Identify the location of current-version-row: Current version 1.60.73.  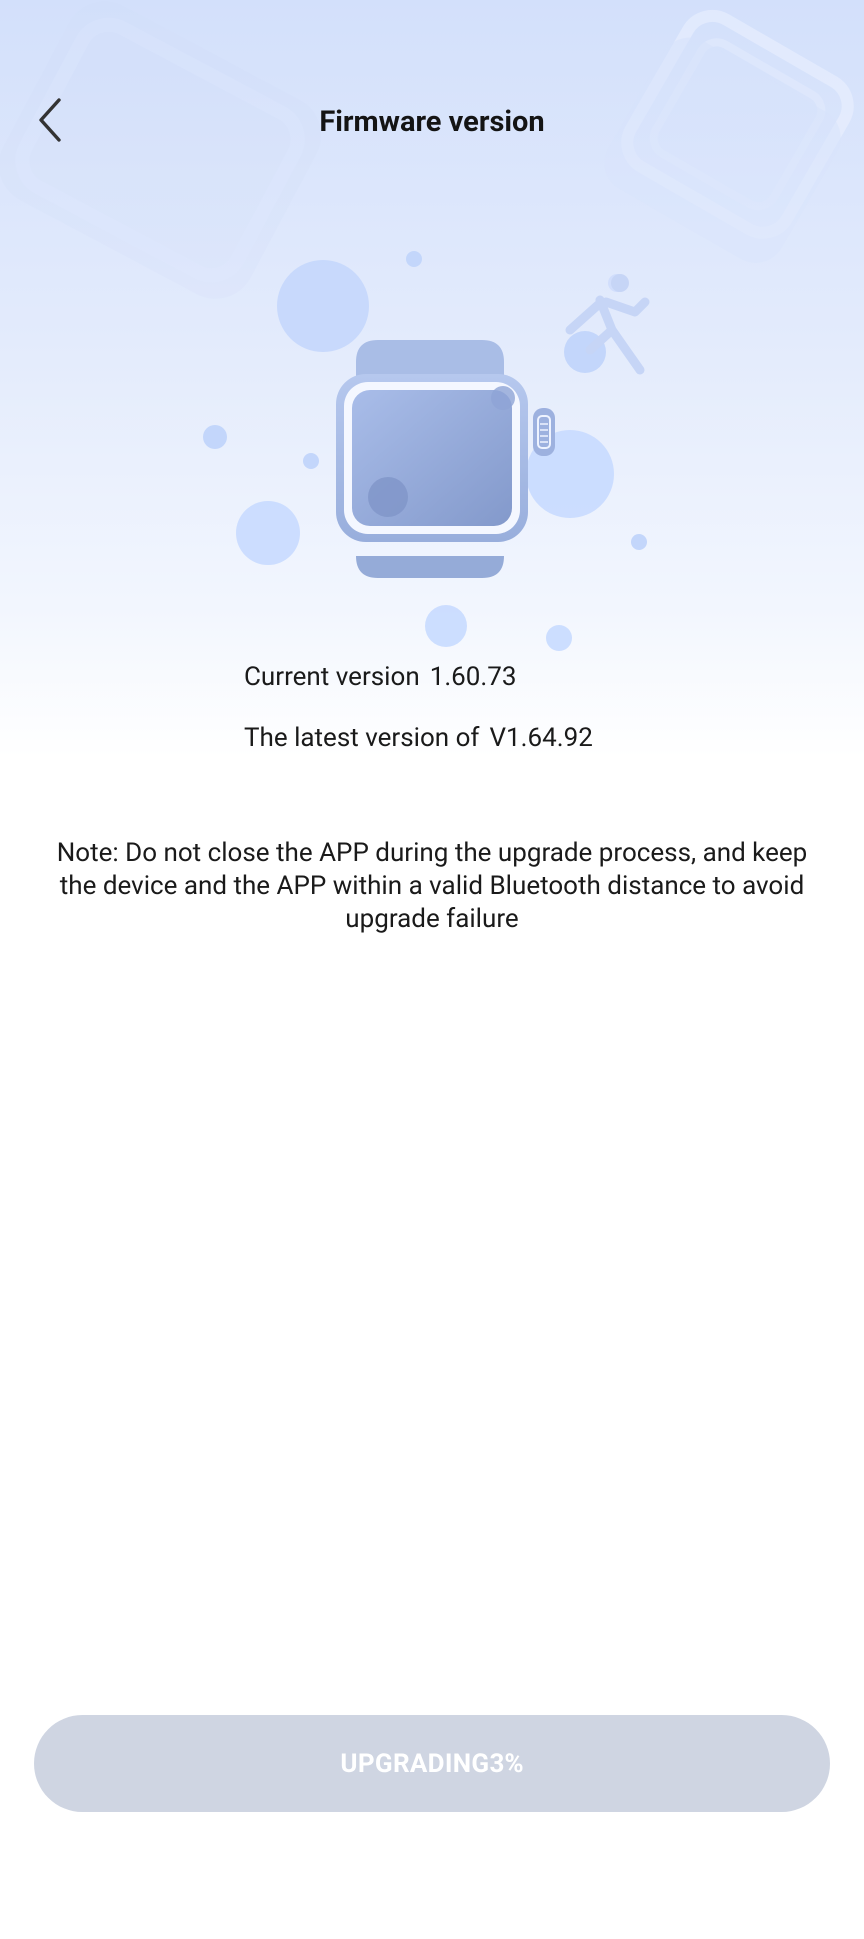
(380, 677).